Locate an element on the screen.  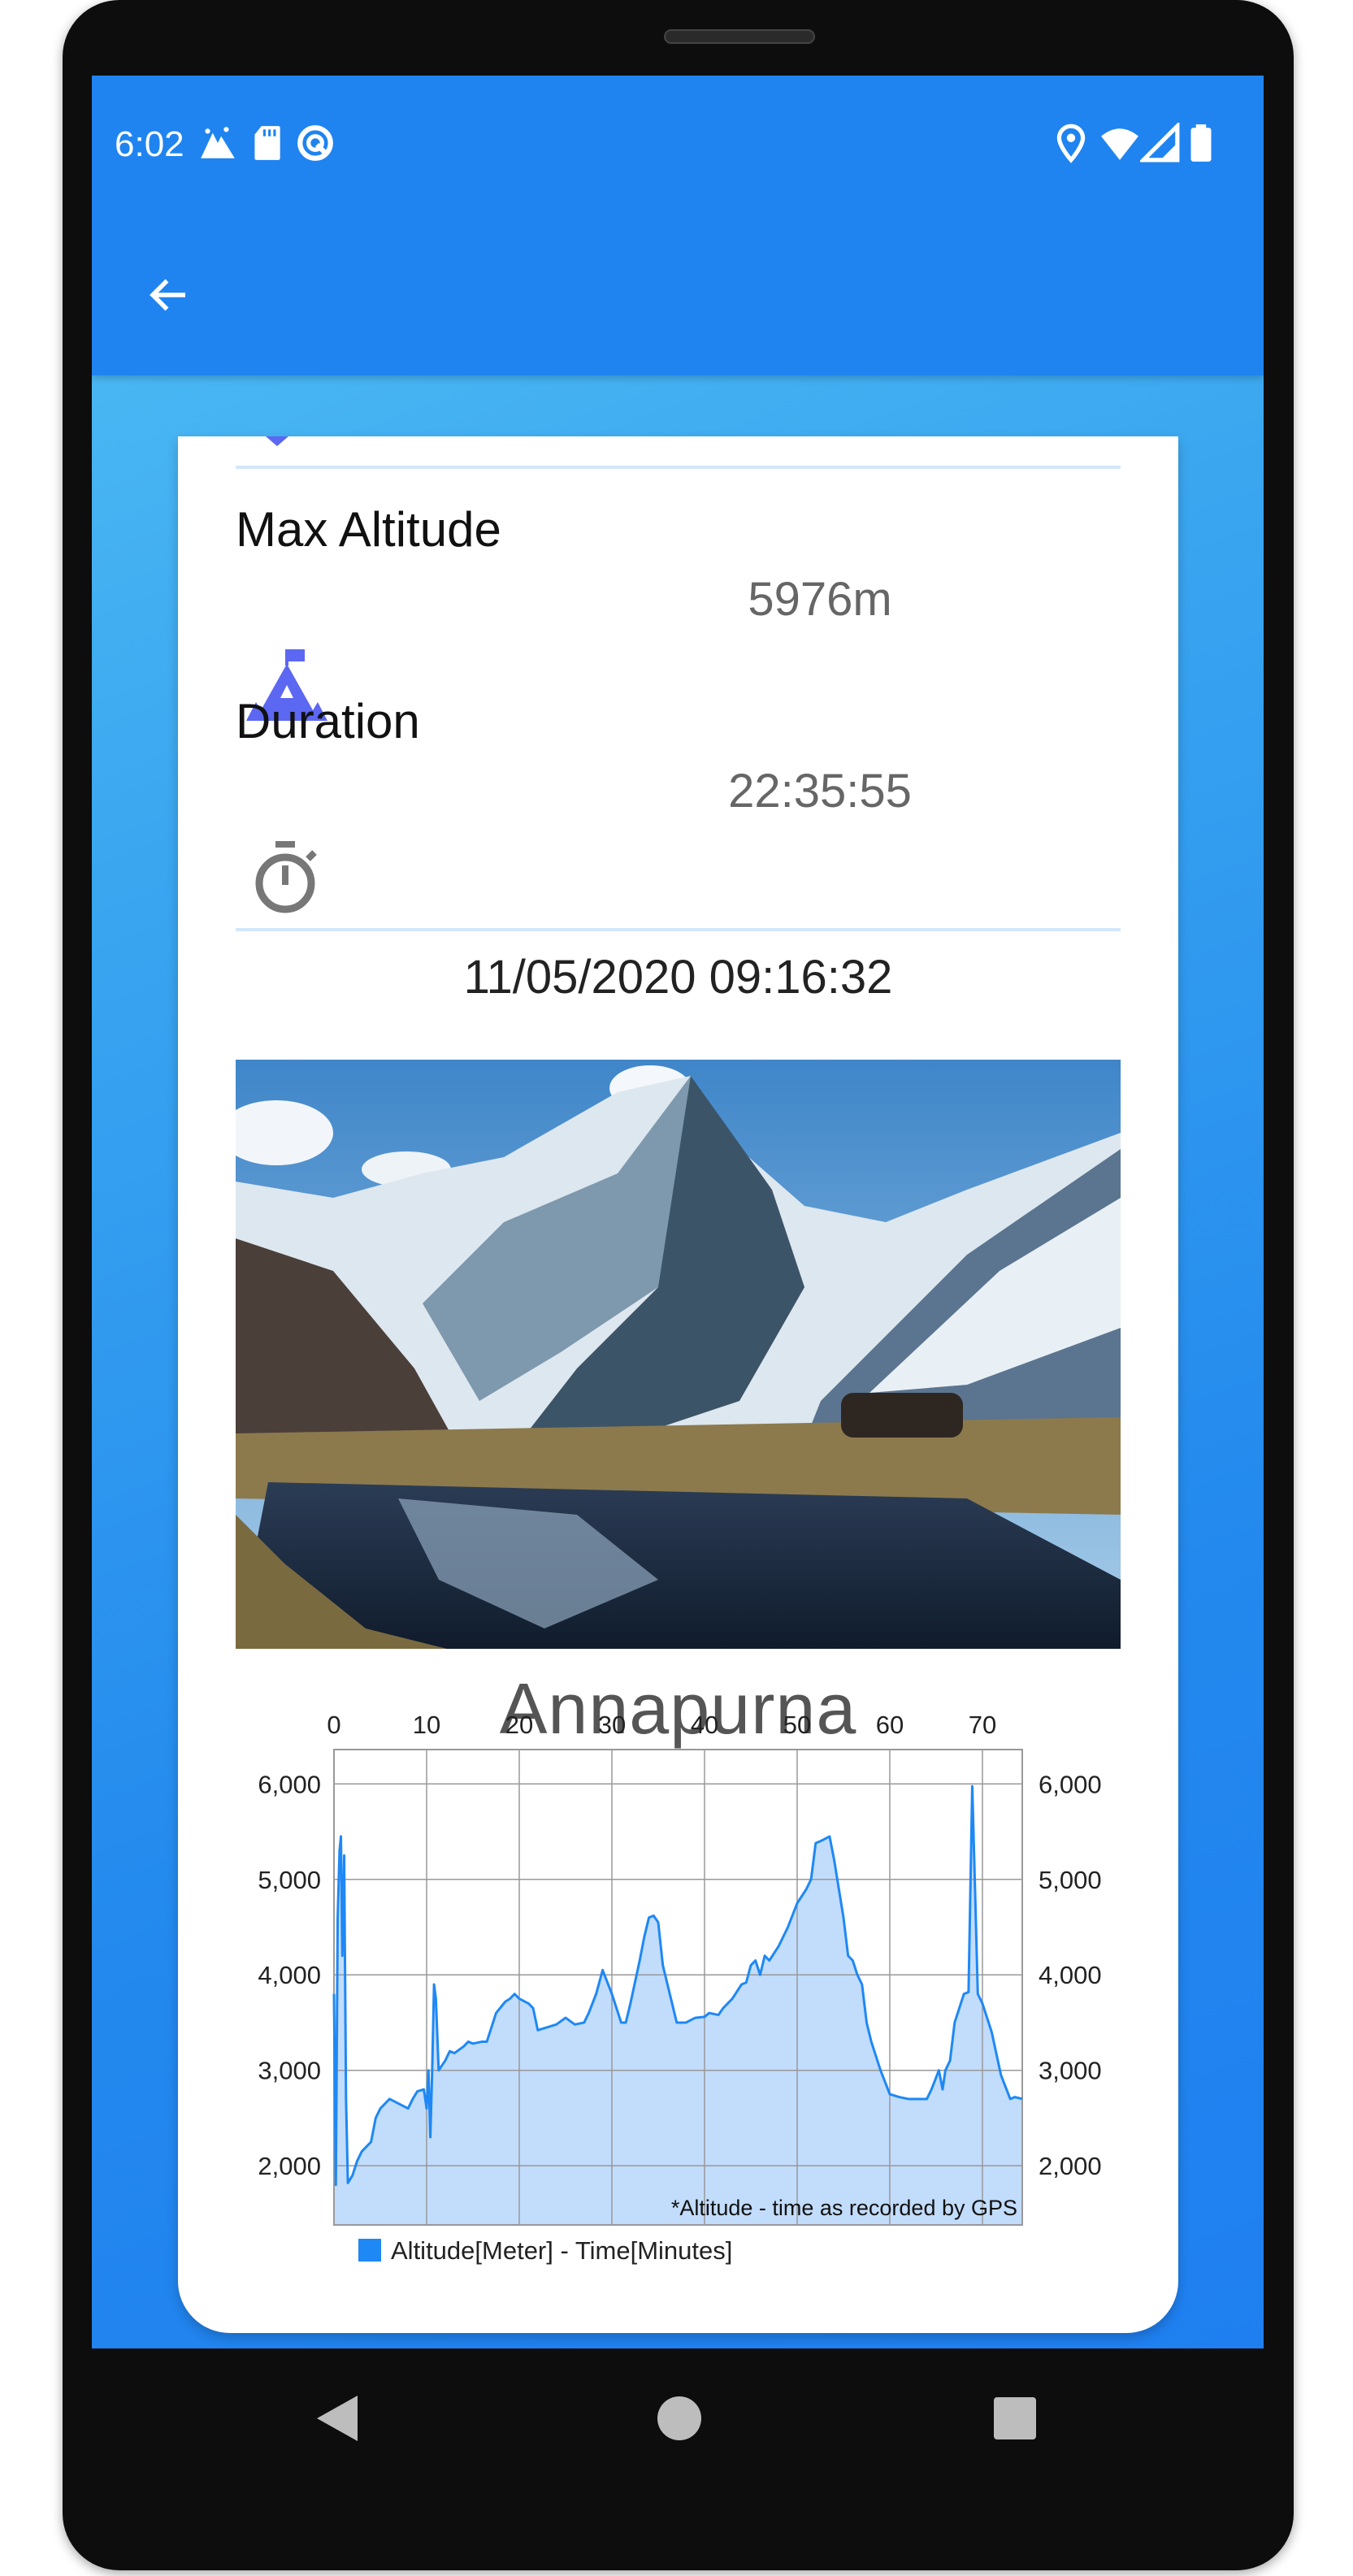
status-time: 6:02 is located at coordinates (150, 144).